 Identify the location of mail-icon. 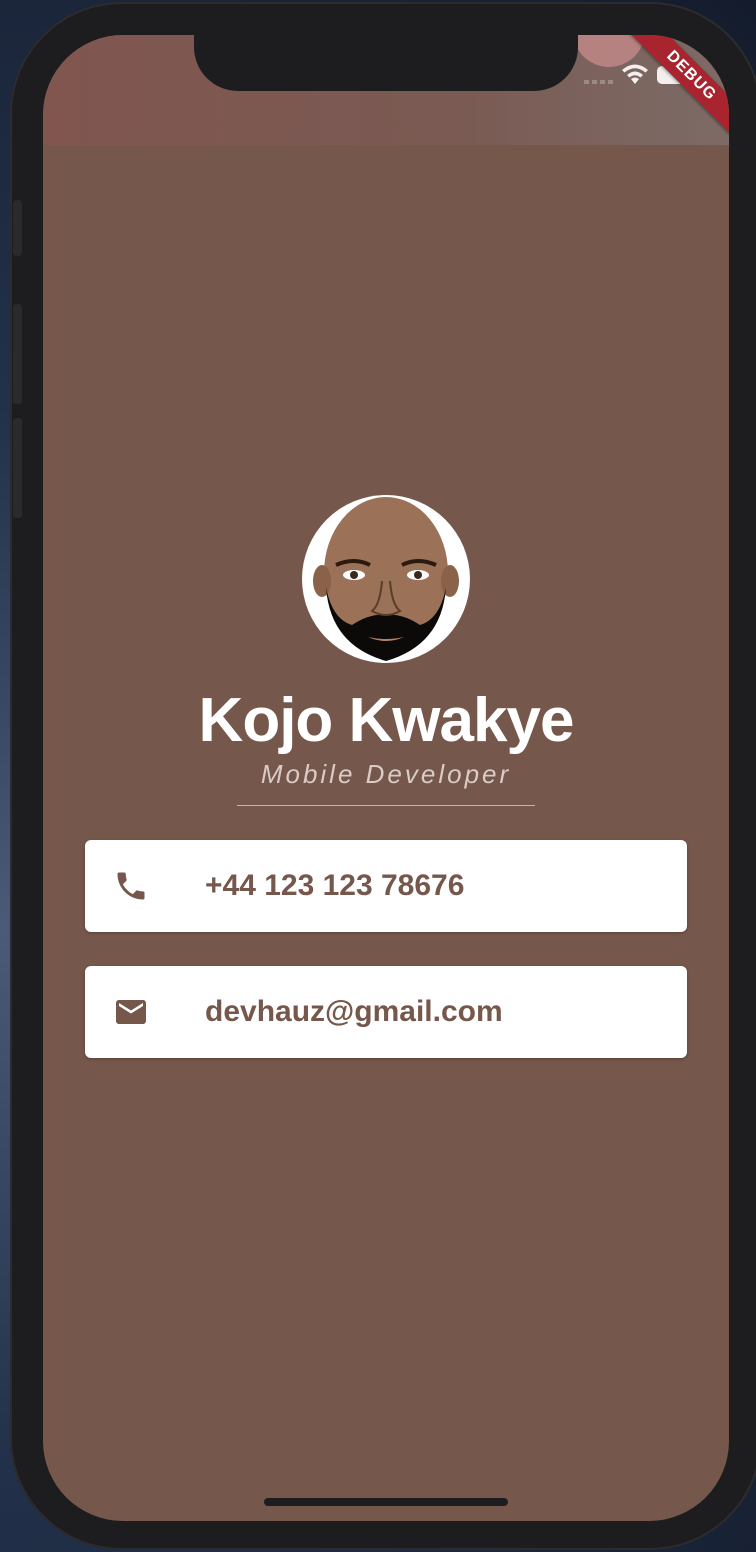
(131, 1012).